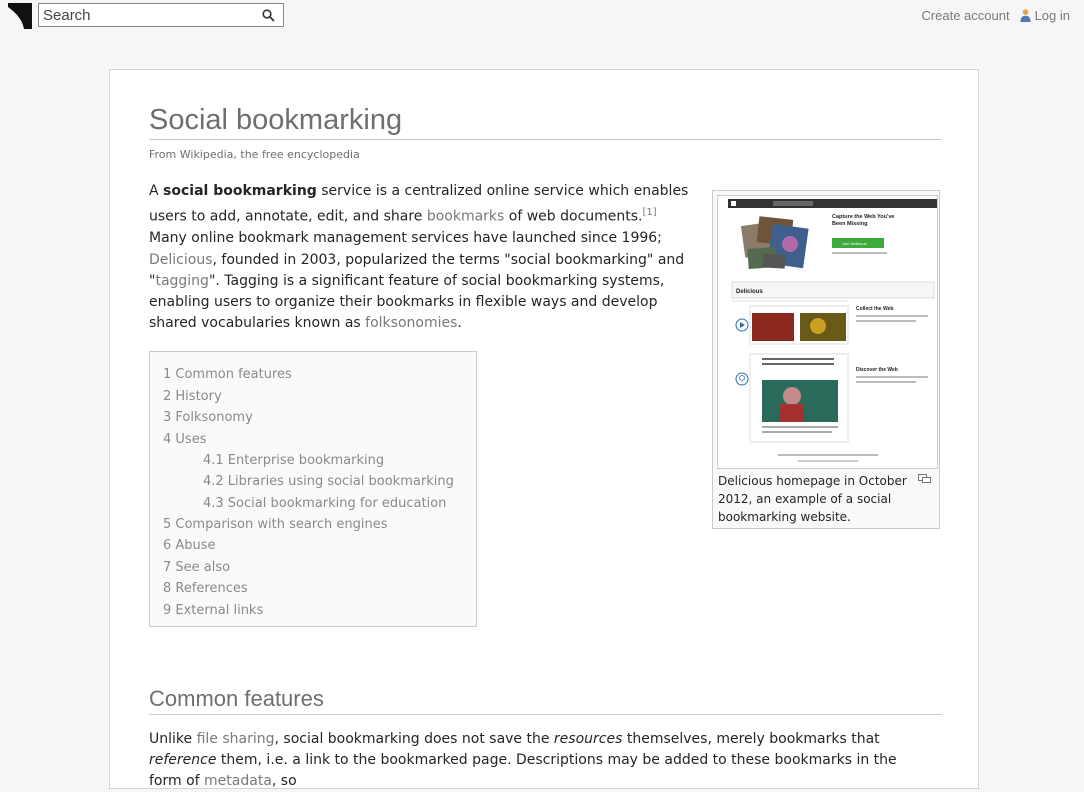  Describe the element at coordinates (319, 375) in the screenshot. I see `toc-item: 1 Common features` at that location.